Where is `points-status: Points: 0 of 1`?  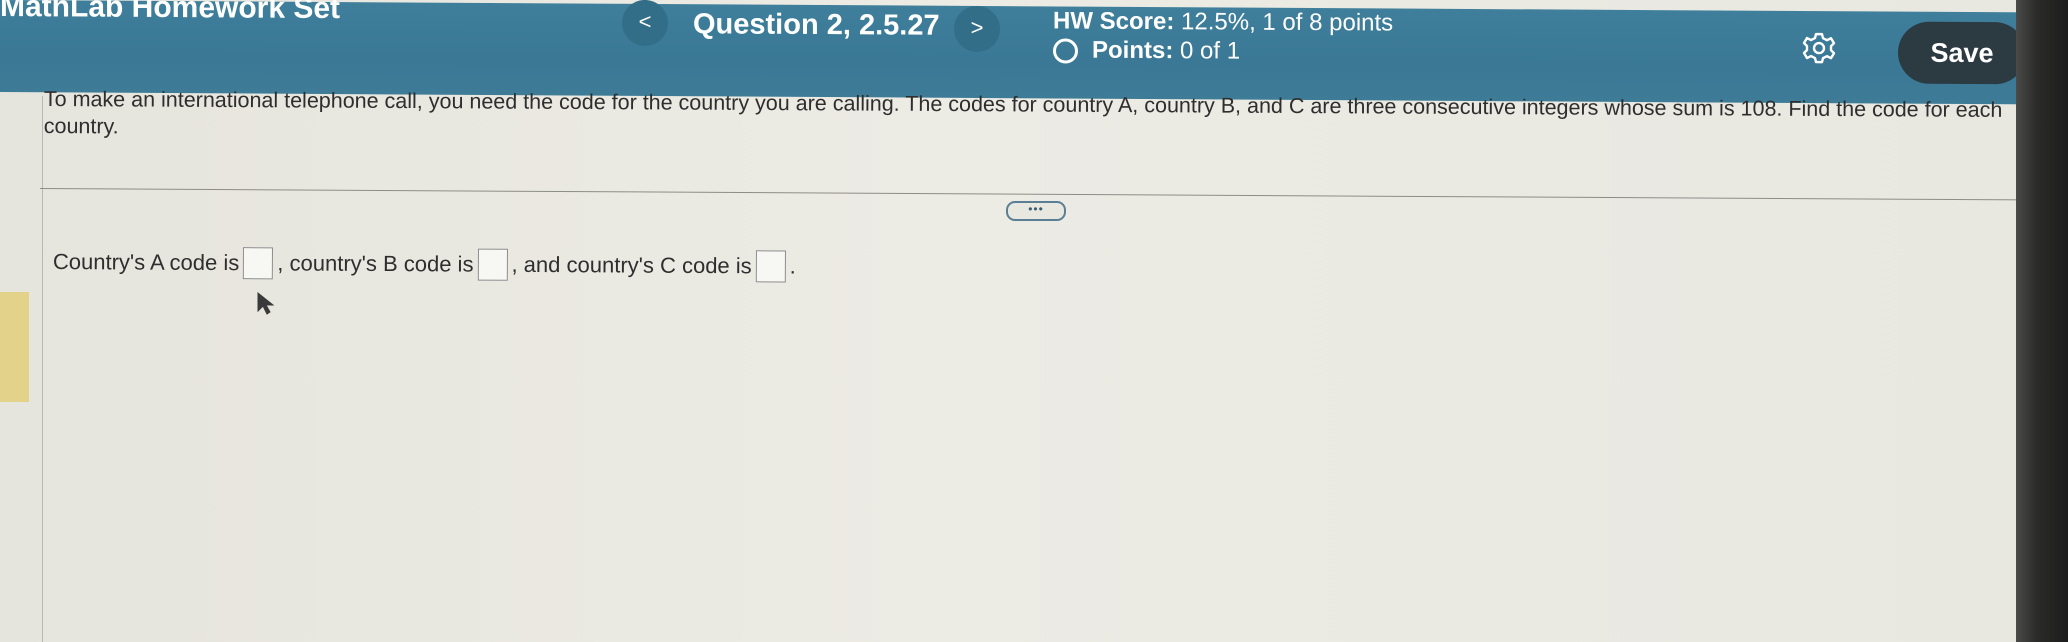
points-status: Points: 0 of 1 is located at coordinates (1146, 50).